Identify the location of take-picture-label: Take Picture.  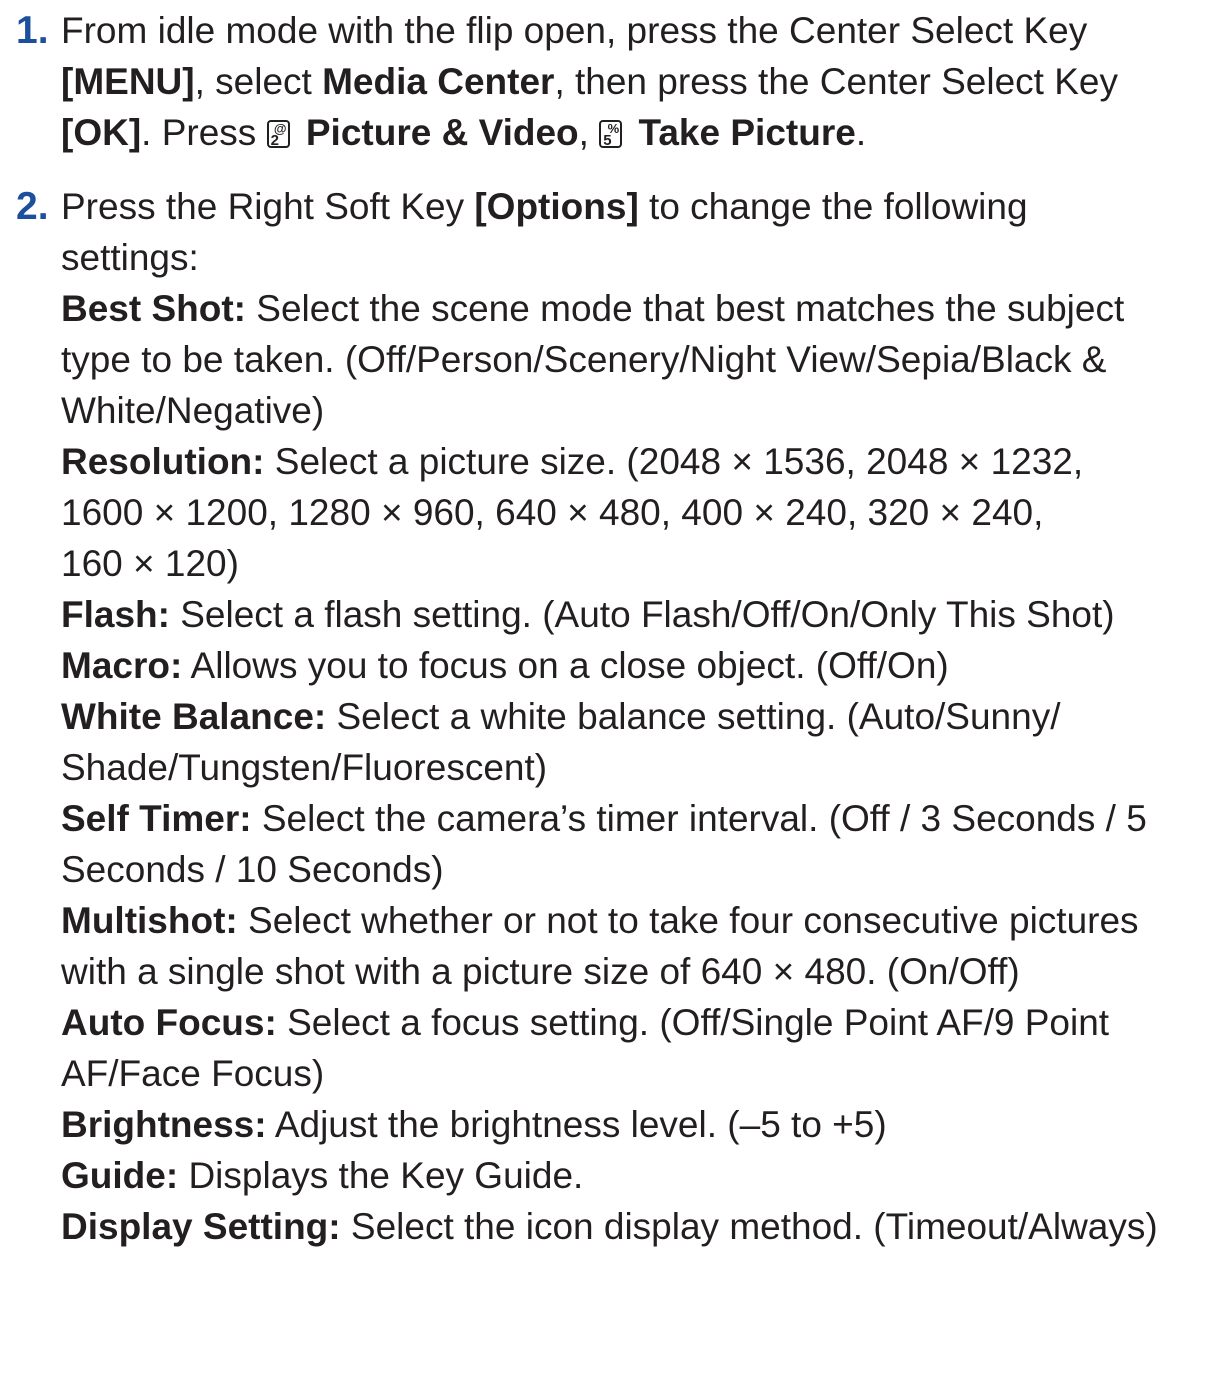
(747, 132).